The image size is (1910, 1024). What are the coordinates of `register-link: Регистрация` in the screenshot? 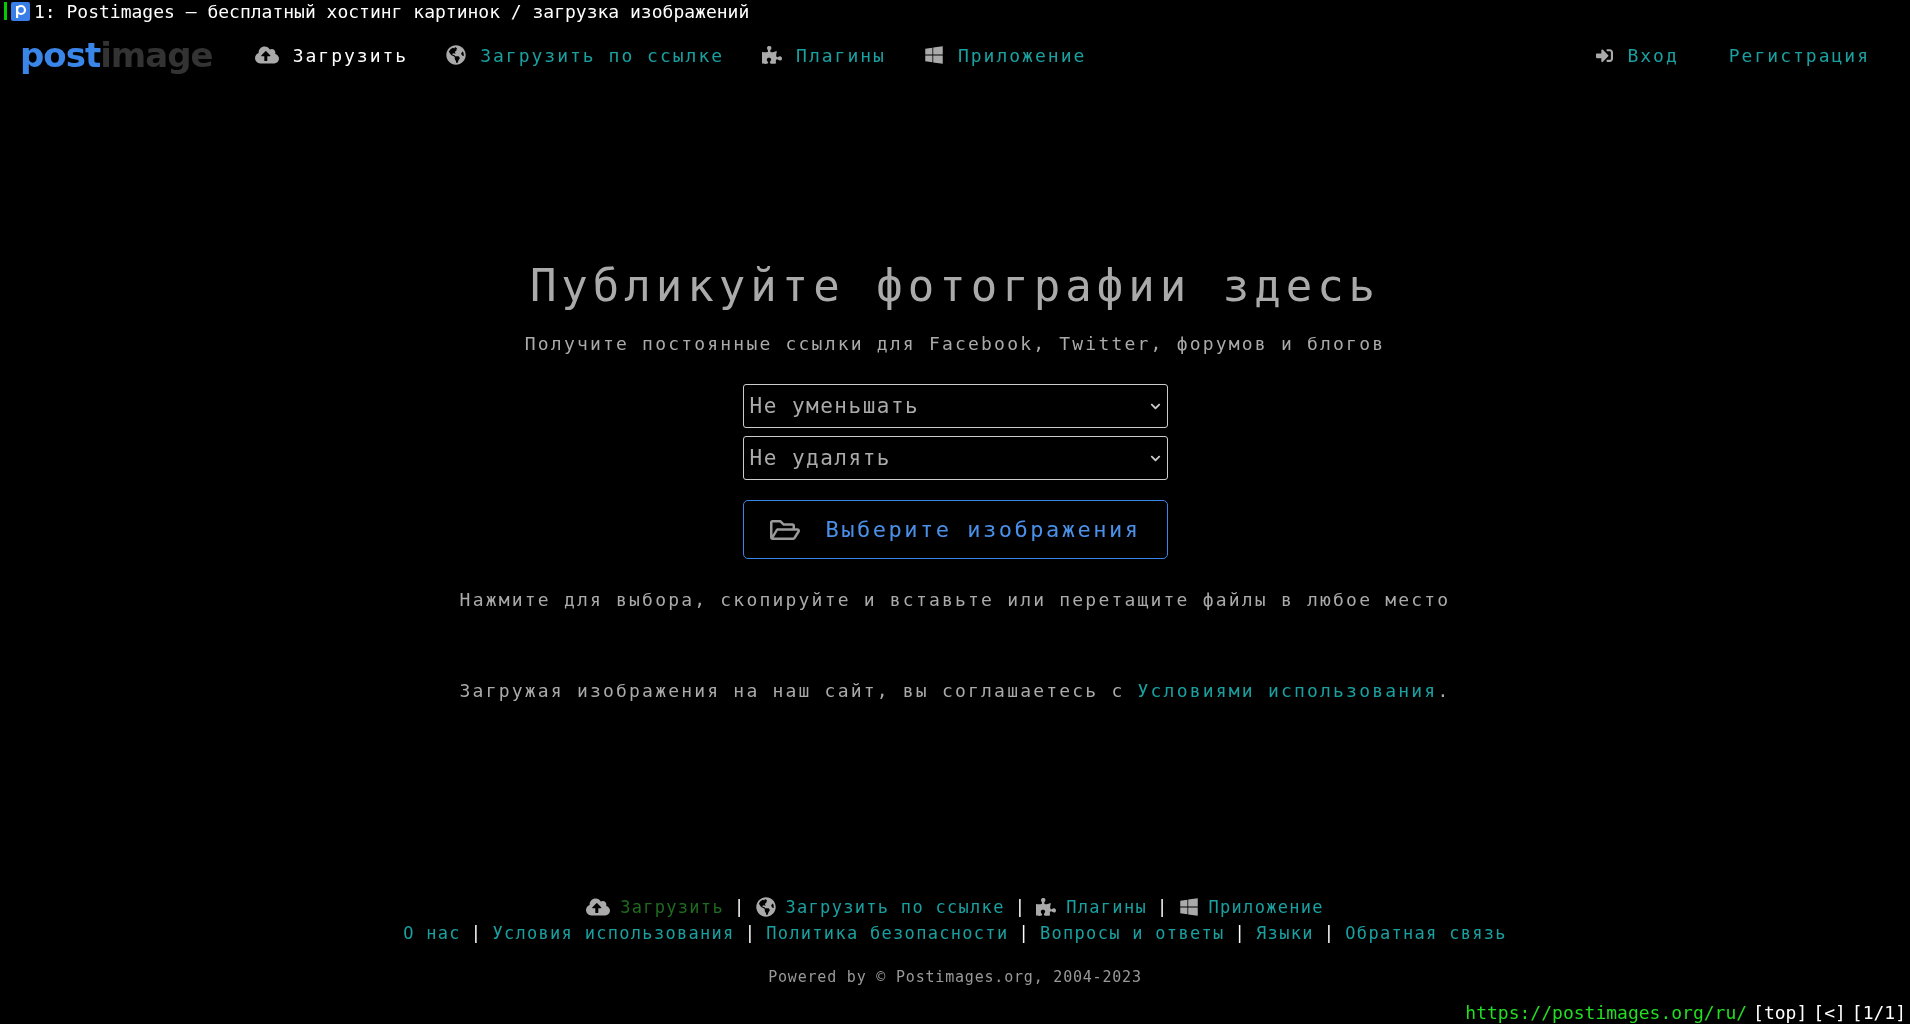 It's located at (1799, 55).